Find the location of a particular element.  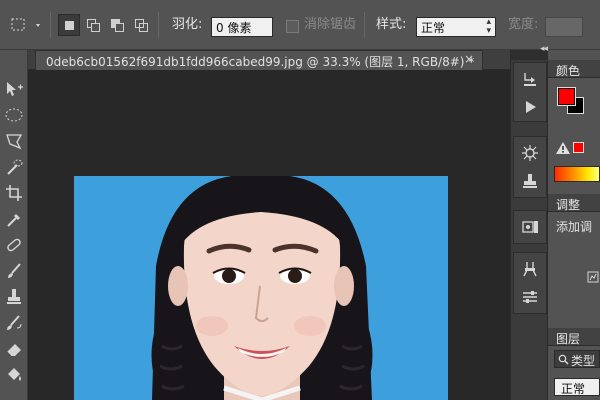

brush-settings-panel-button is located at coordinates (530, 153).